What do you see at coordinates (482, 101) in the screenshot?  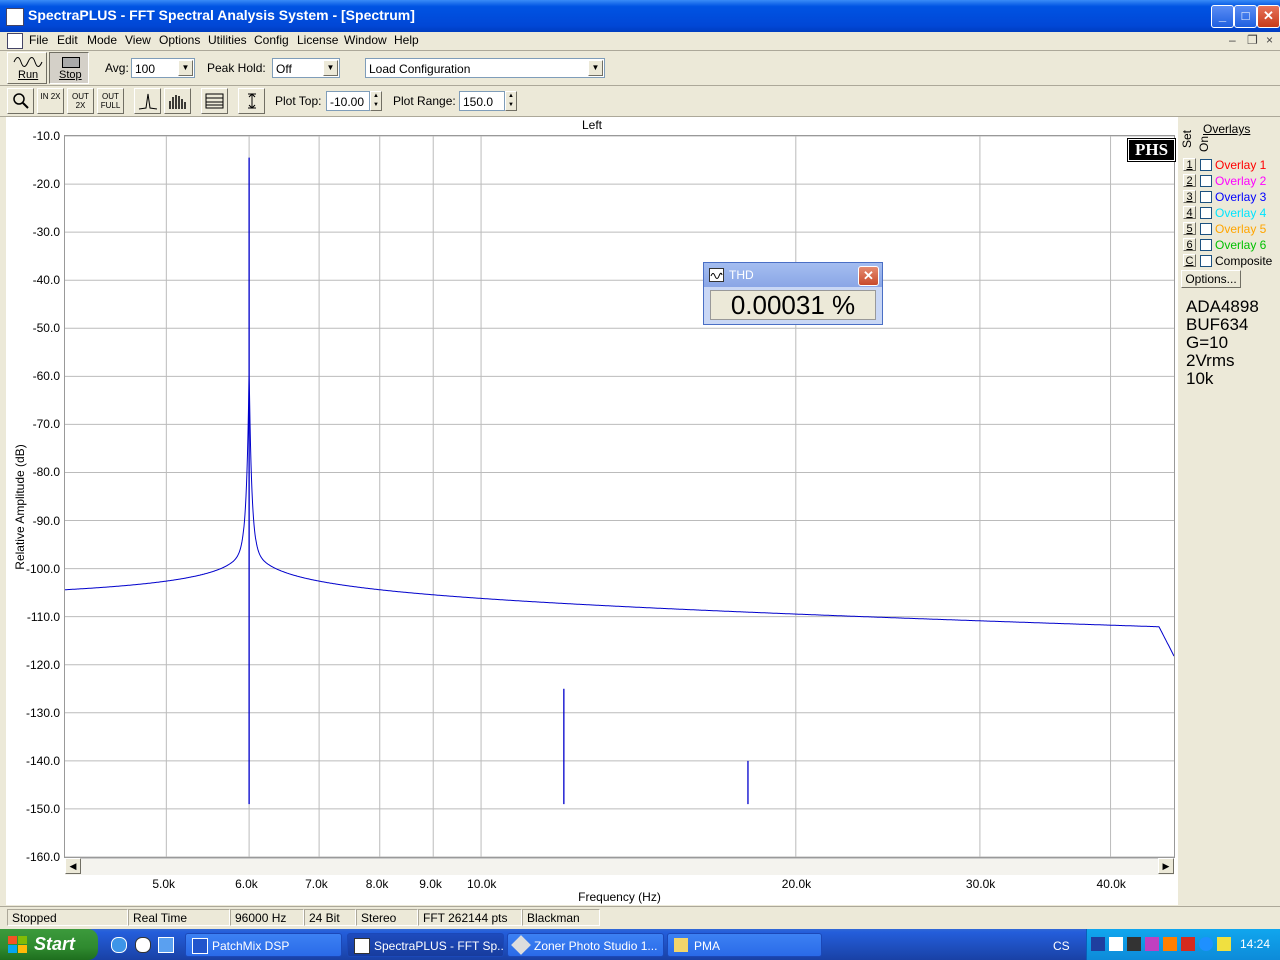 I see `plot-range-input: 150.0` at bounding box center [482, 101].